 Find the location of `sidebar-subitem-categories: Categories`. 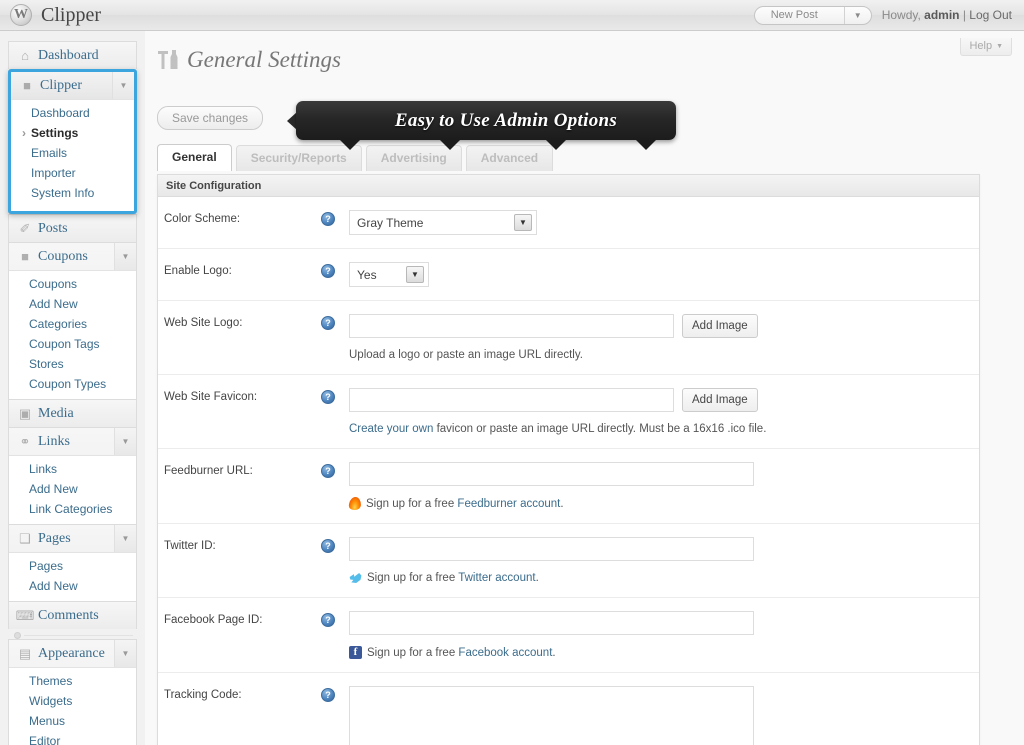

sidebar-subitem-categories: Categories is located at coordinates (72, 324).